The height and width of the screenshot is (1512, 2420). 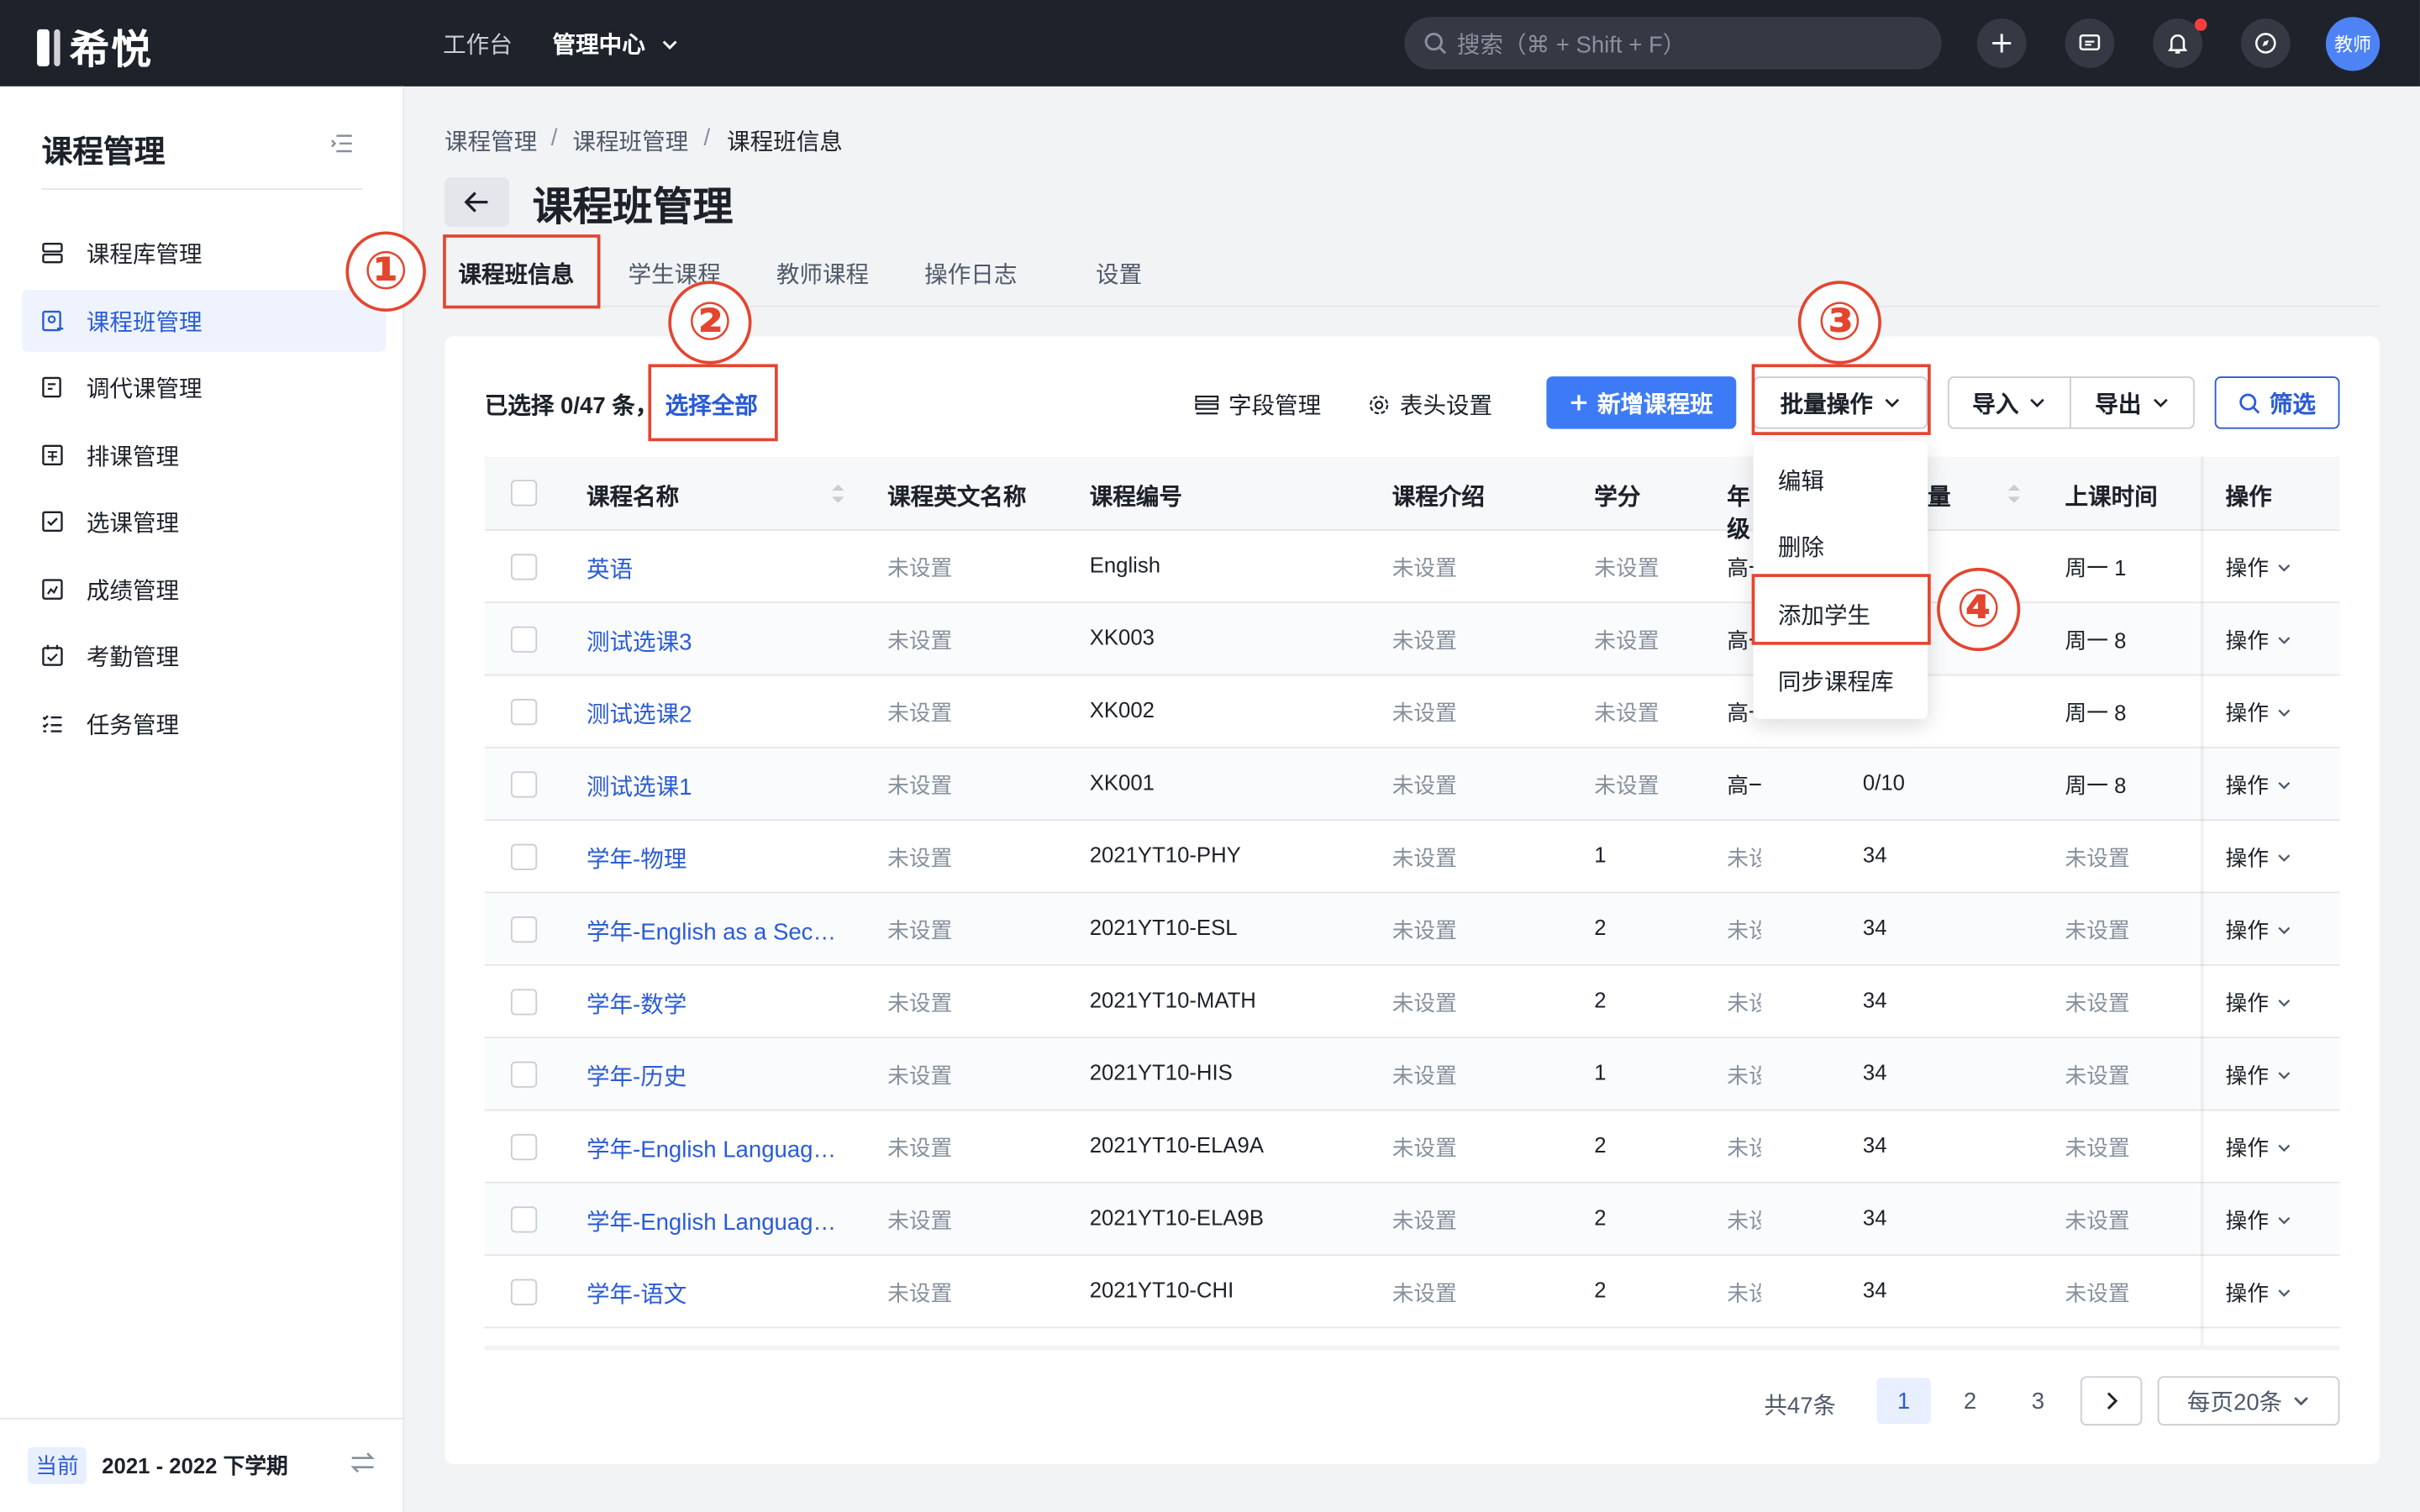 What do you see at coordinates (362, 1462) in the screenshot?
I see `switch-arrows-icon` at bounding box center [362, 1462].